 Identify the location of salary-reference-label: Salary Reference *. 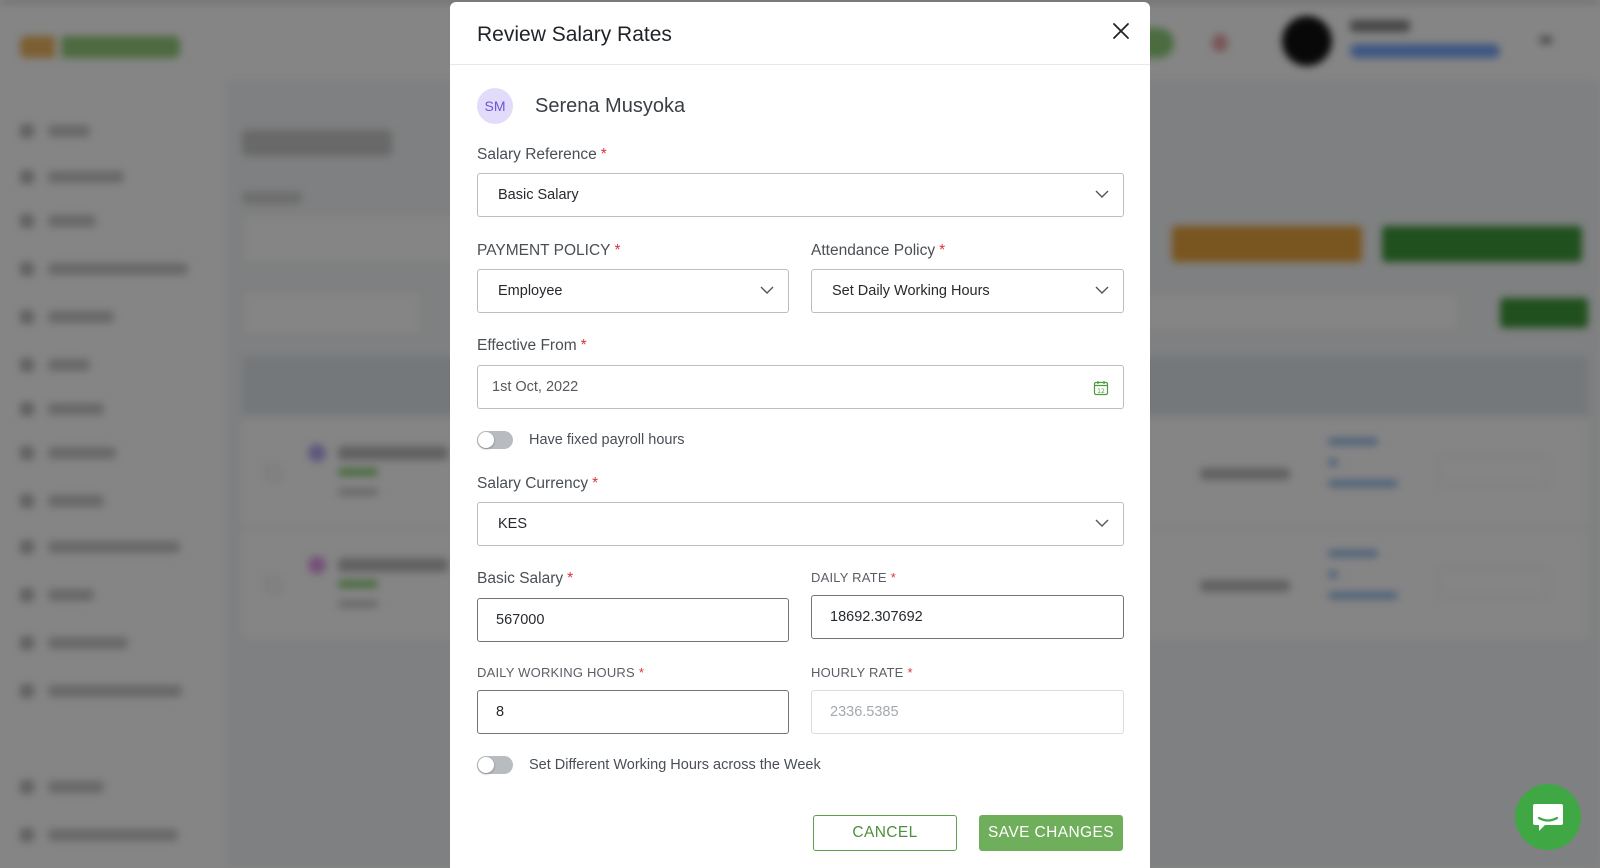
(542, 154).